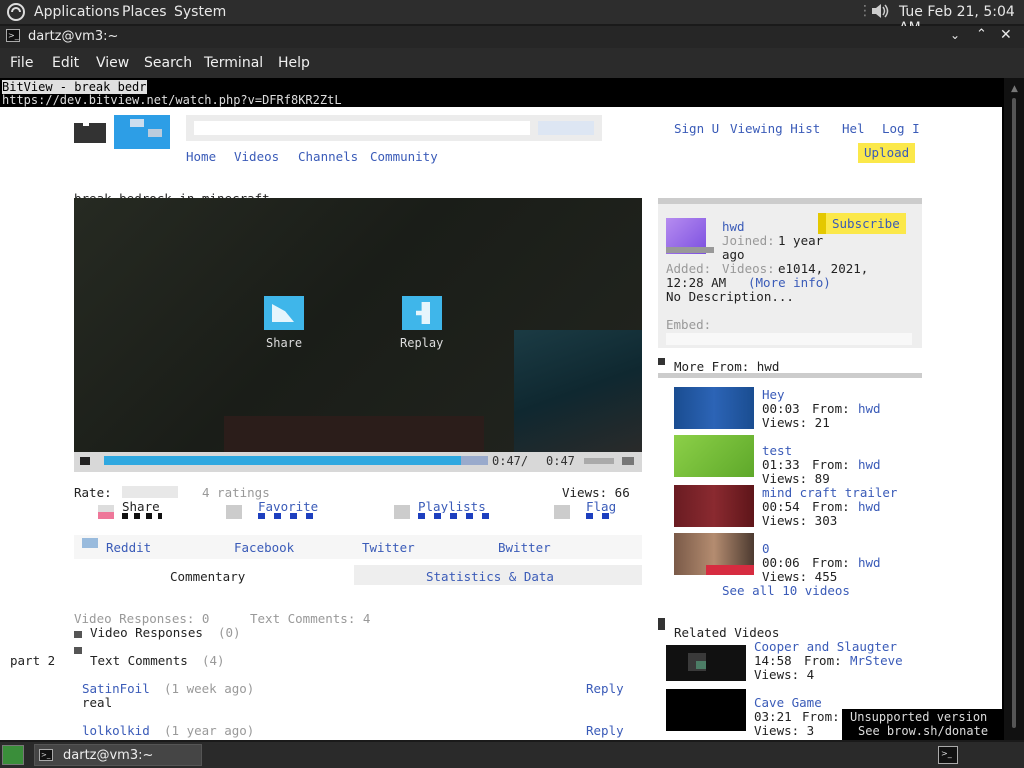 The height and width of the screenshot is (768, 1024). I want to click on show-desktop-icon, so click(13, 755).